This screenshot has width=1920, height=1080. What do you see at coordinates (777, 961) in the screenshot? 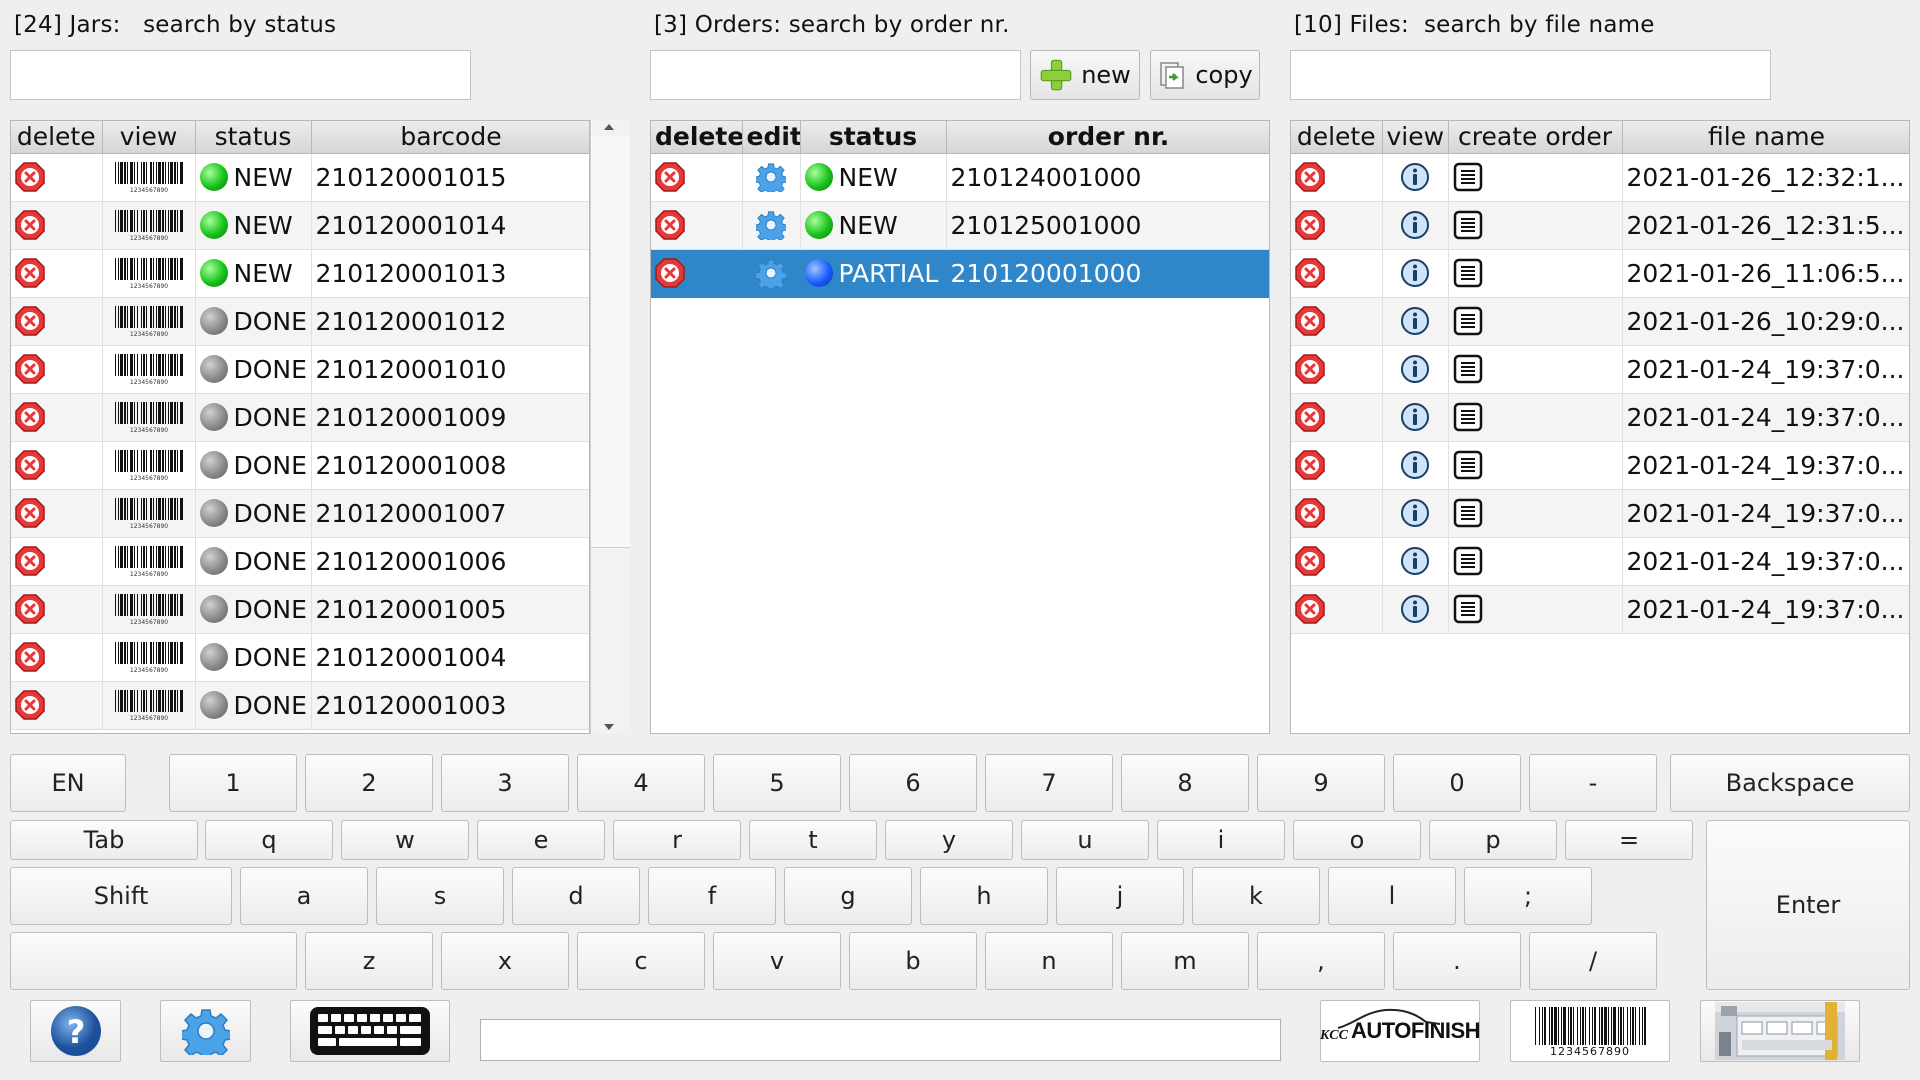
I see `key-3: v` at bounding box center [777, 961].